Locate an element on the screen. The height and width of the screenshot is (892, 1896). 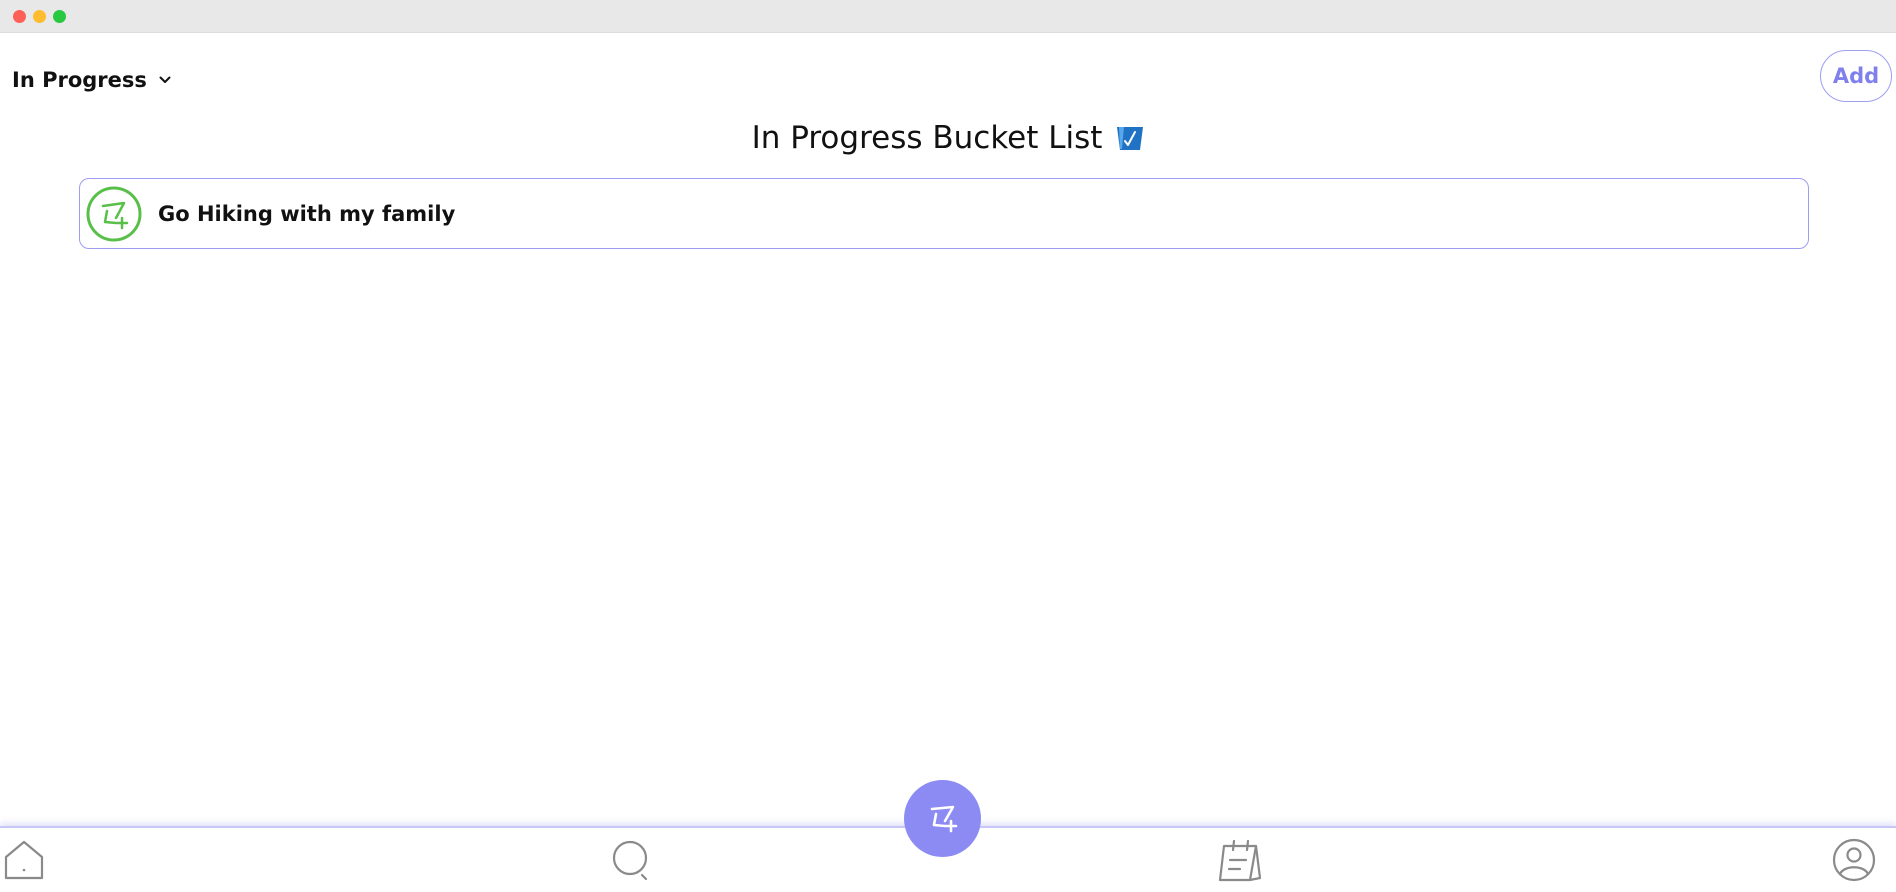
window-titlebar is located at coordinates (948, 16).